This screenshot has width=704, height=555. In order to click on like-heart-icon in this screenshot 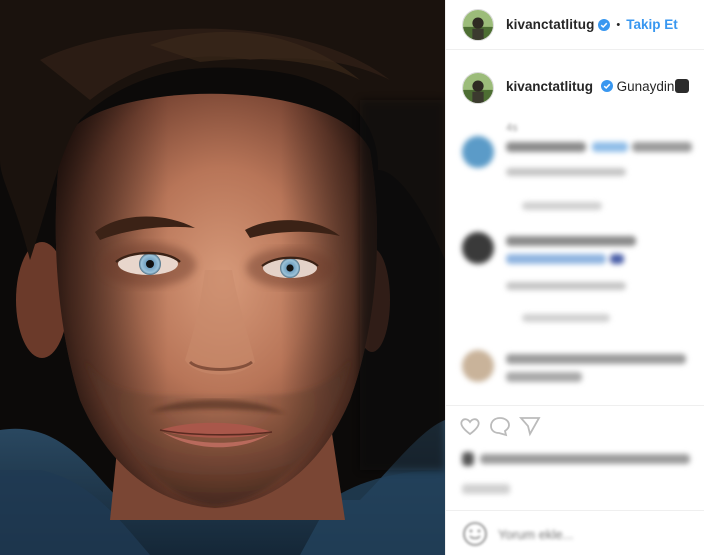, I will do `click(470, 426)`.